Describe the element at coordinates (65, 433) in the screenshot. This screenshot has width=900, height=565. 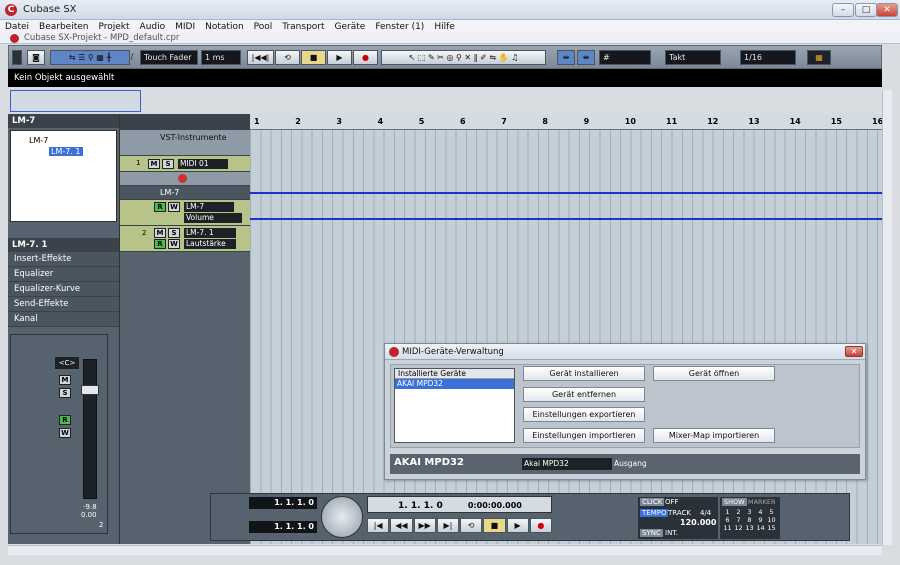
I see `write-button: W` at that location.